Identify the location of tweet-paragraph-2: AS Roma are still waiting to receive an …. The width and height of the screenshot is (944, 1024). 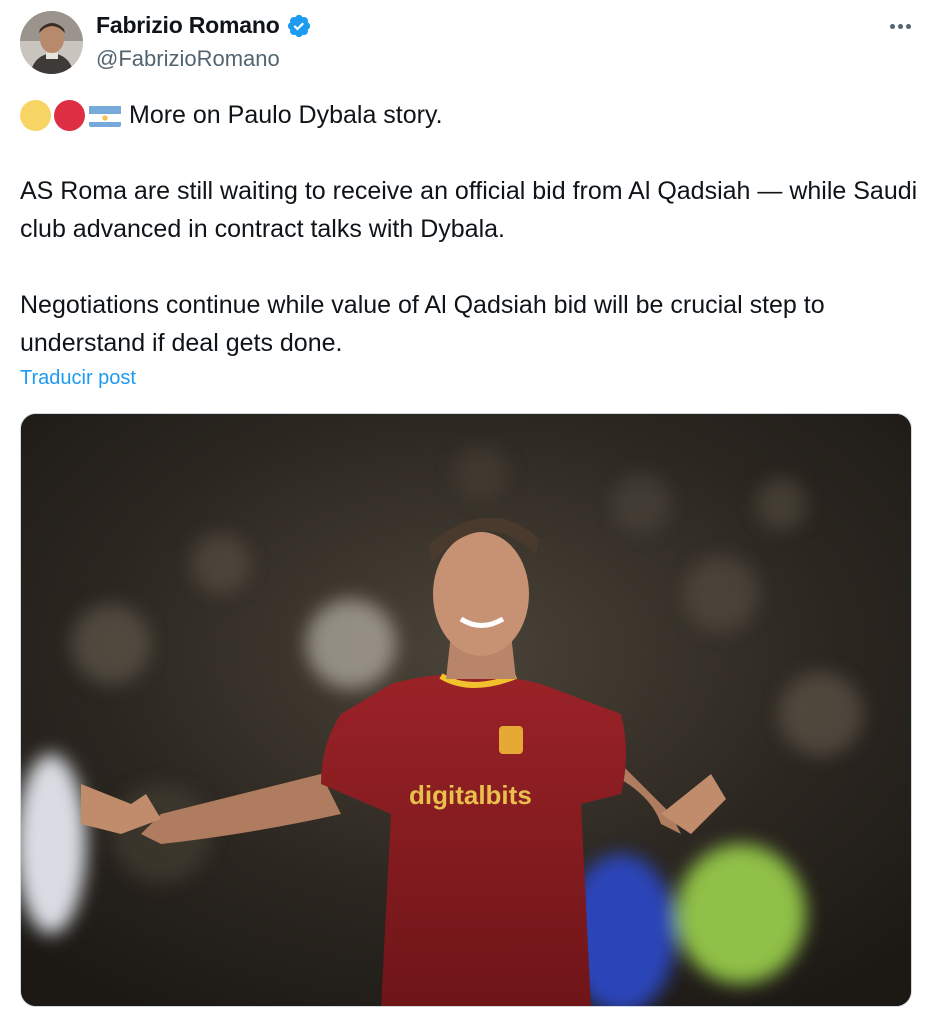
(469, 210).